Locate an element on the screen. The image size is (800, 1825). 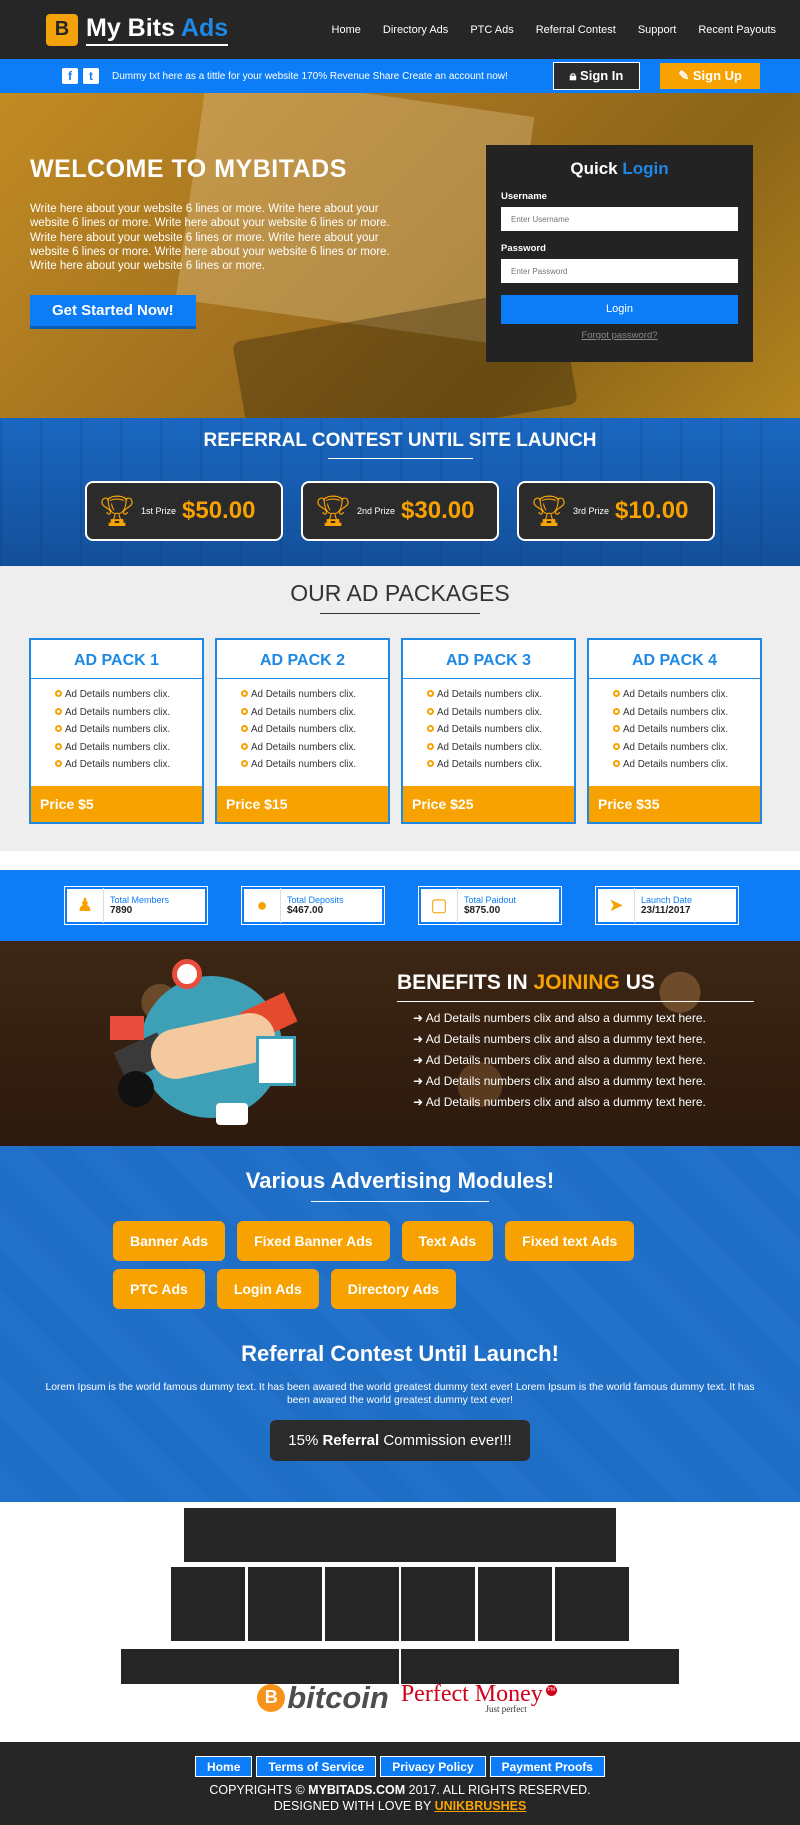
username-input is located at coordinates (619, 219).